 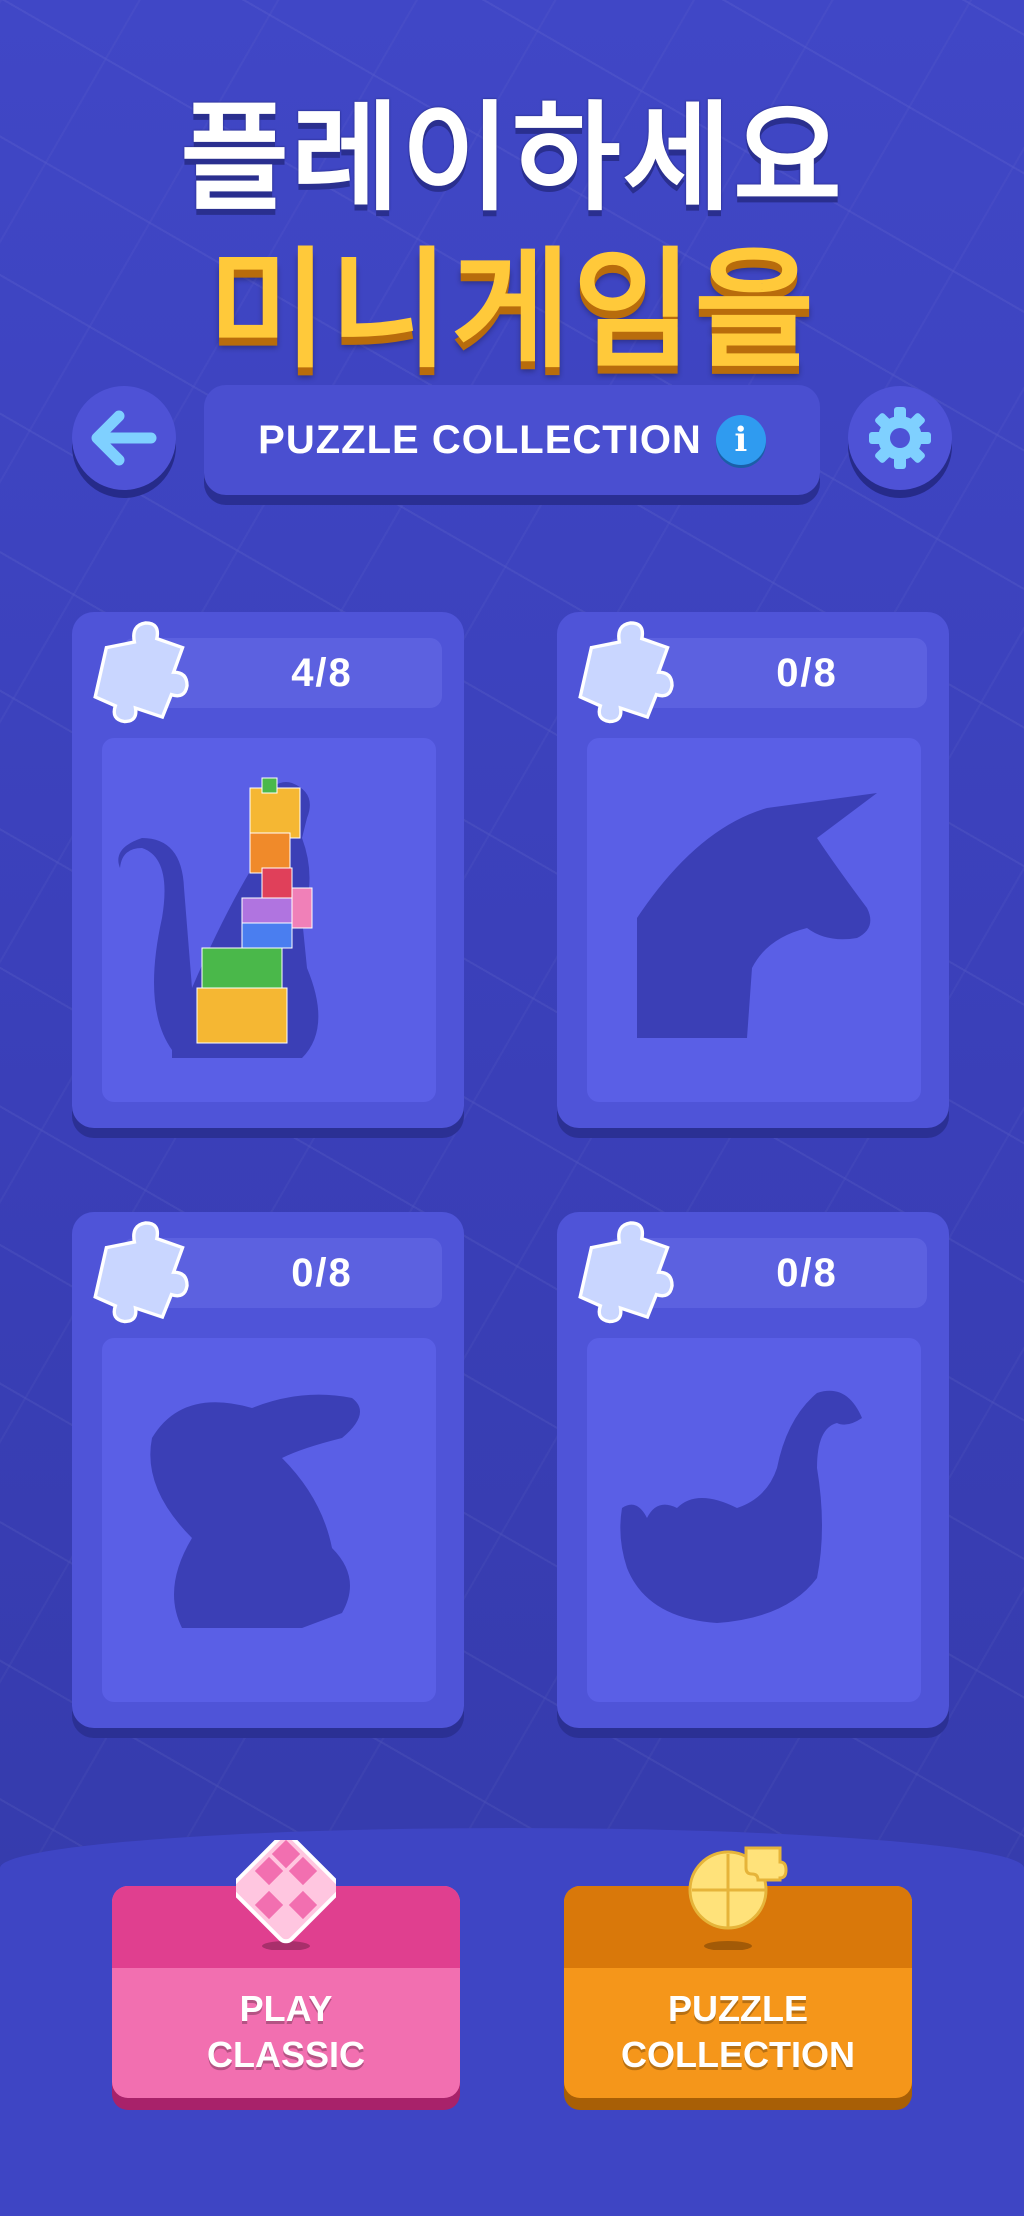 What do you see at coordinates (286, 1969) in the screenshot?
I see `play-classic-button: PLAY CLASSIC` at bounding box center [286, 1969].